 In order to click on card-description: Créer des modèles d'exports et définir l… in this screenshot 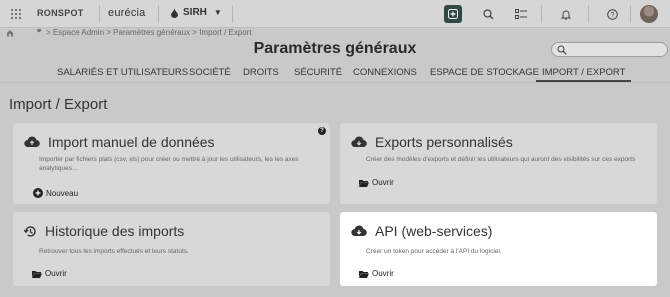, I will do `click(501, 159)`.